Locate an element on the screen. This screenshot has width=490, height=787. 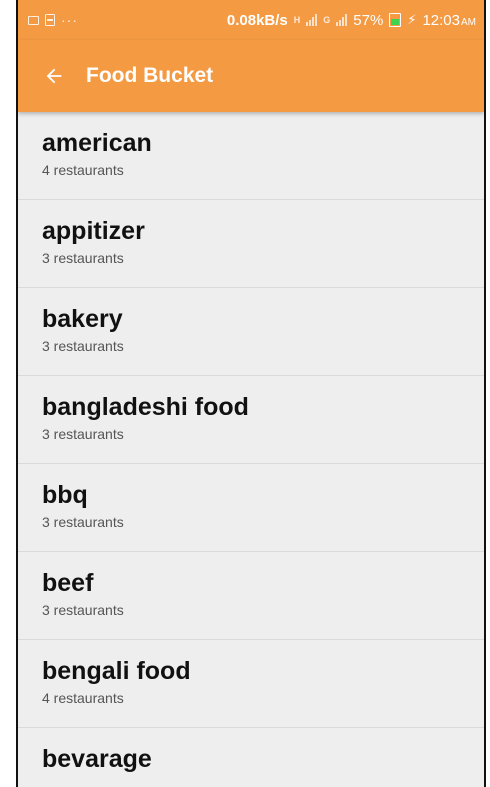
signal-icon is located at coordinates (312, 20).